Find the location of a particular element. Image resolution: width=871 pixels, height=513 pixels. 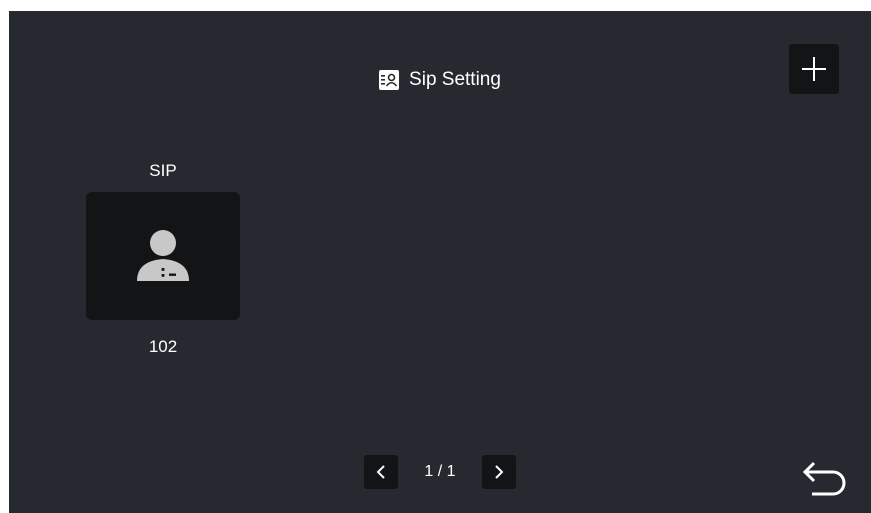

chevron-left-icon is located at coordinates (381, 472).